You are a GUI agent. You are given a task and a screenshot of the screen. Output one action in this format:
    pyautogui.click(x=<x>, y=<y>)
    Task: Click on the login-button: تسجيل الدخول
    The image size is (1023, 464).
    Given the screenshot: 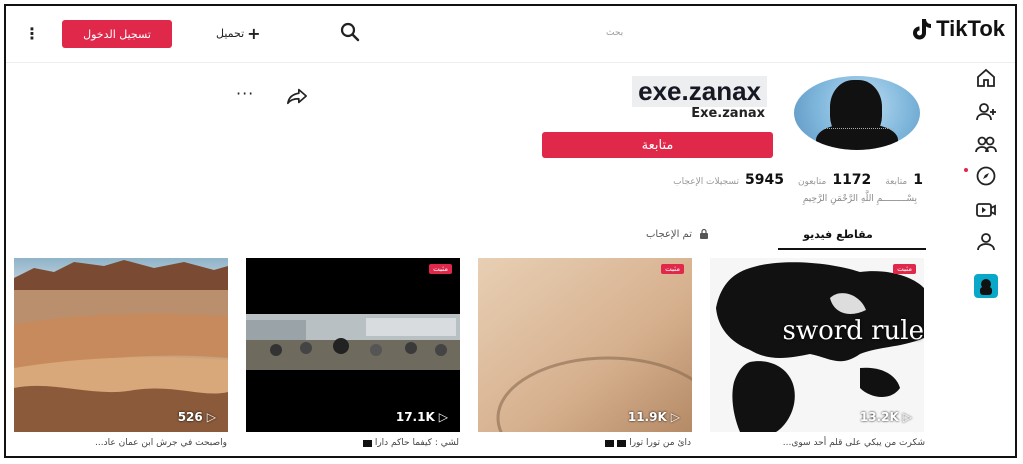 What is the action you would take?
    pyautogui.click(x=117, y=34)
    